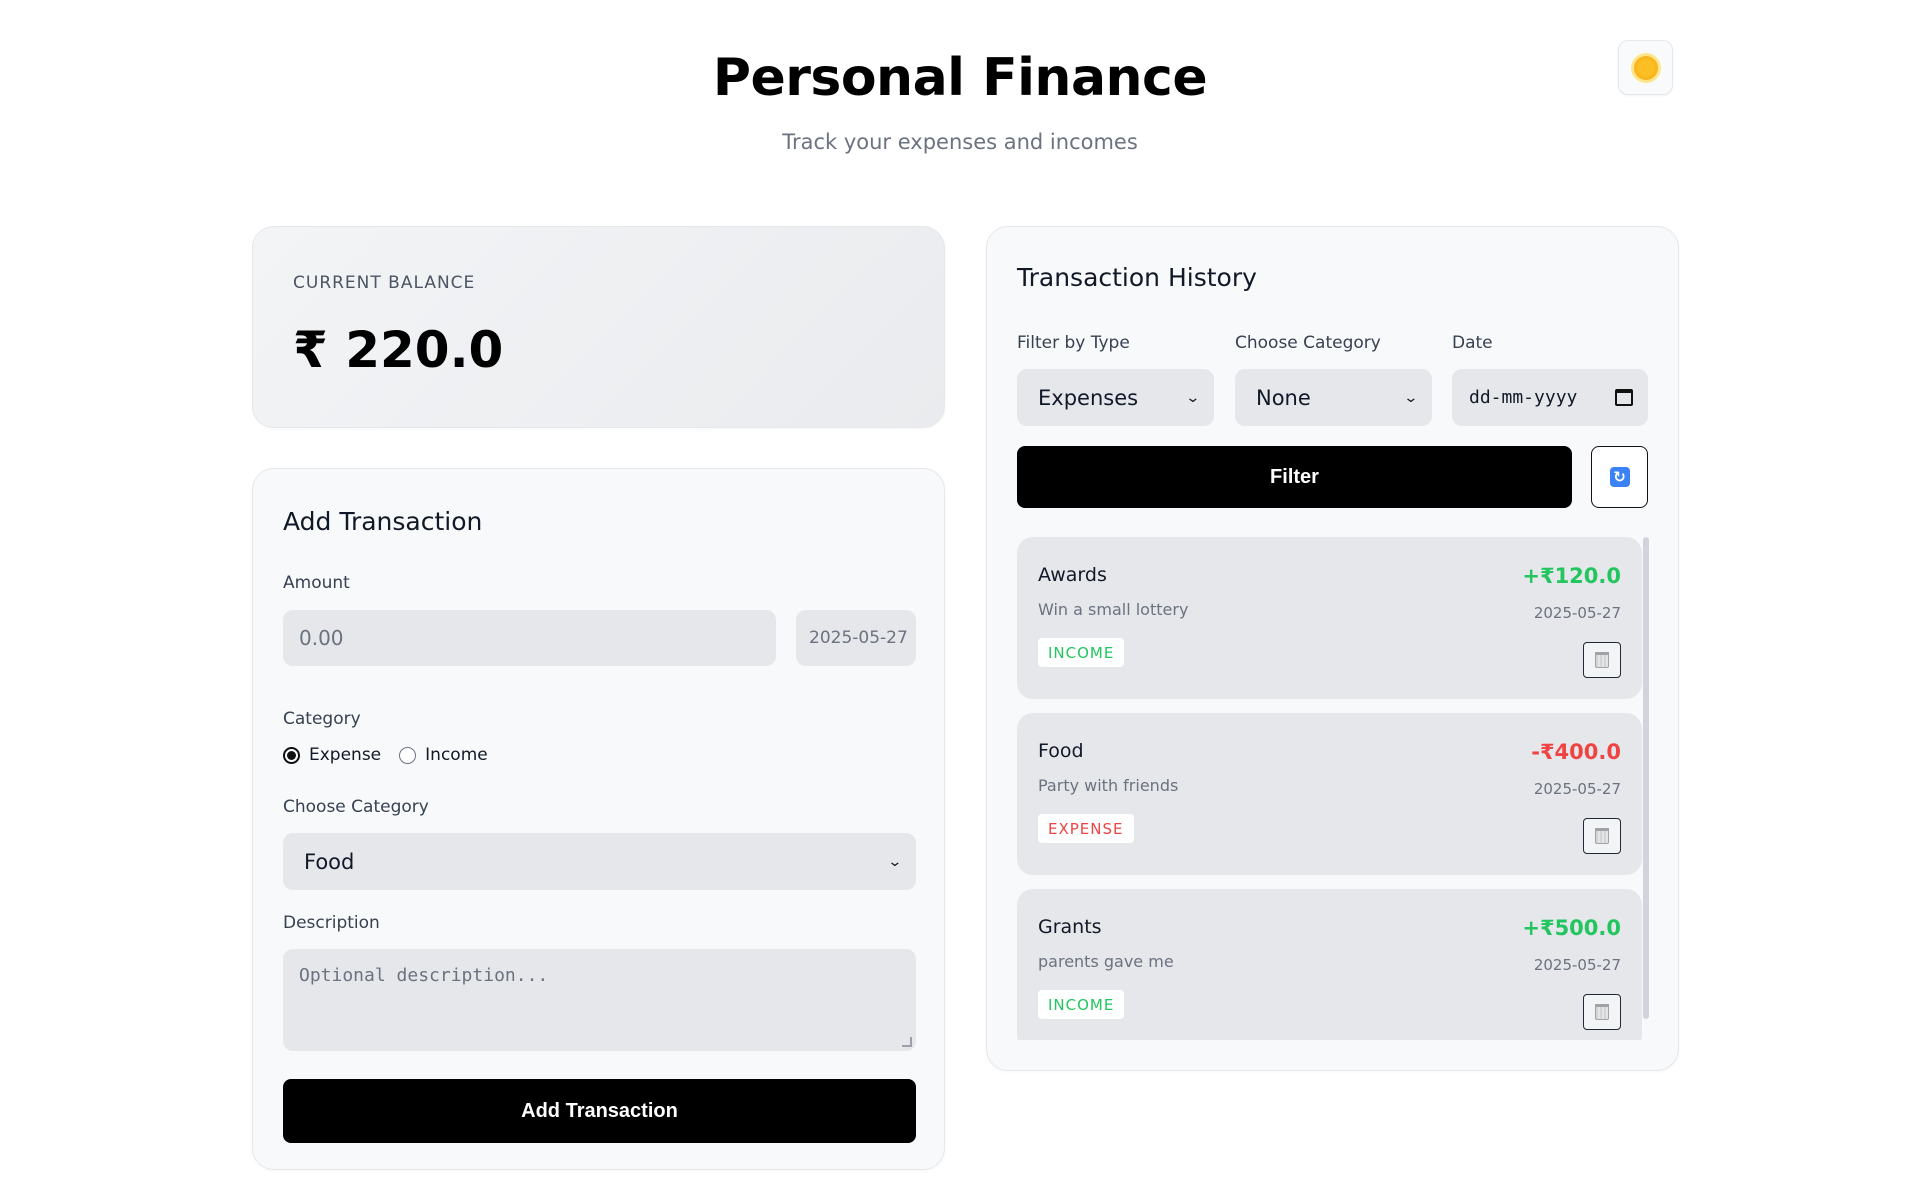  Describe the element at coordinates (1333, 397) in the screenshot. I see `filter-category-select: None ⌄` at that location.